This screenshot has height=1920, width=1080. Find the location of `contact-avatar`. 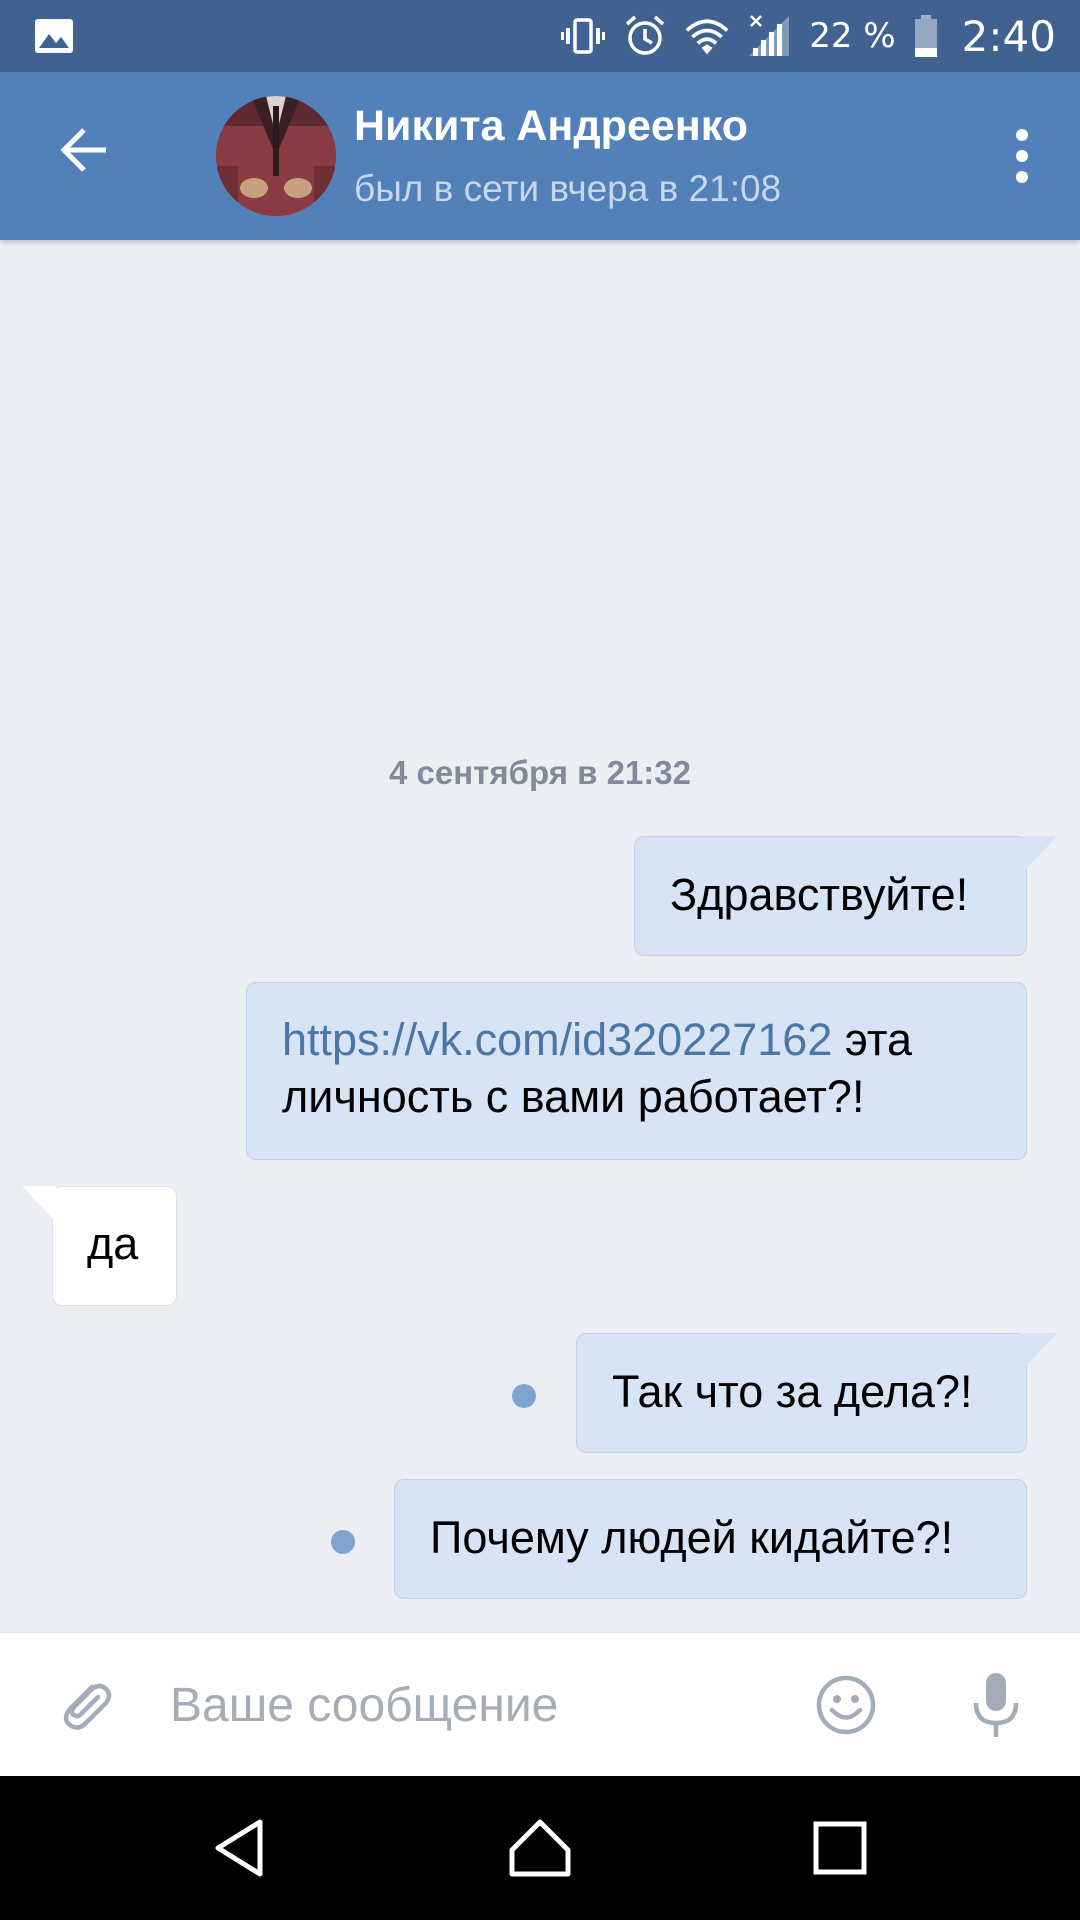

contact-avatar is located at coordinates (276, 156).